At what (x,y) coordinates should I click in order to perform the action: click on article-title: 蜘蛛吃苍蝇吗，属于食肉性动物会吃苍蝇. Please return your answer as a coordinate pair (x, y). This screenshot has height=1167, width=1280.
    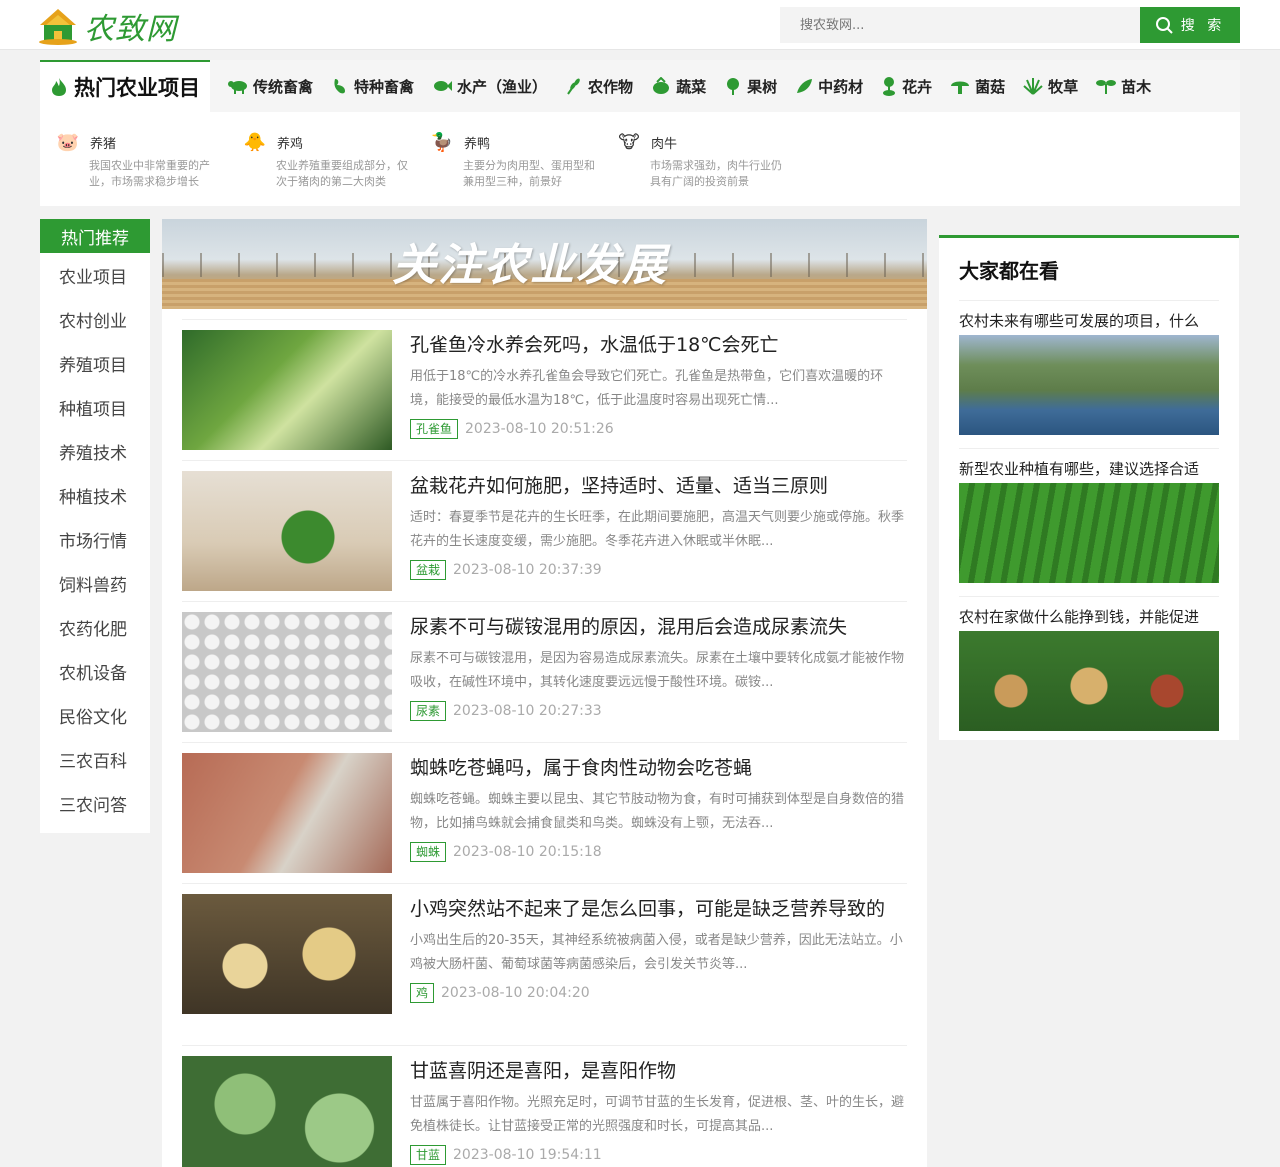
    Looking at the image, I should click on (658, 768).